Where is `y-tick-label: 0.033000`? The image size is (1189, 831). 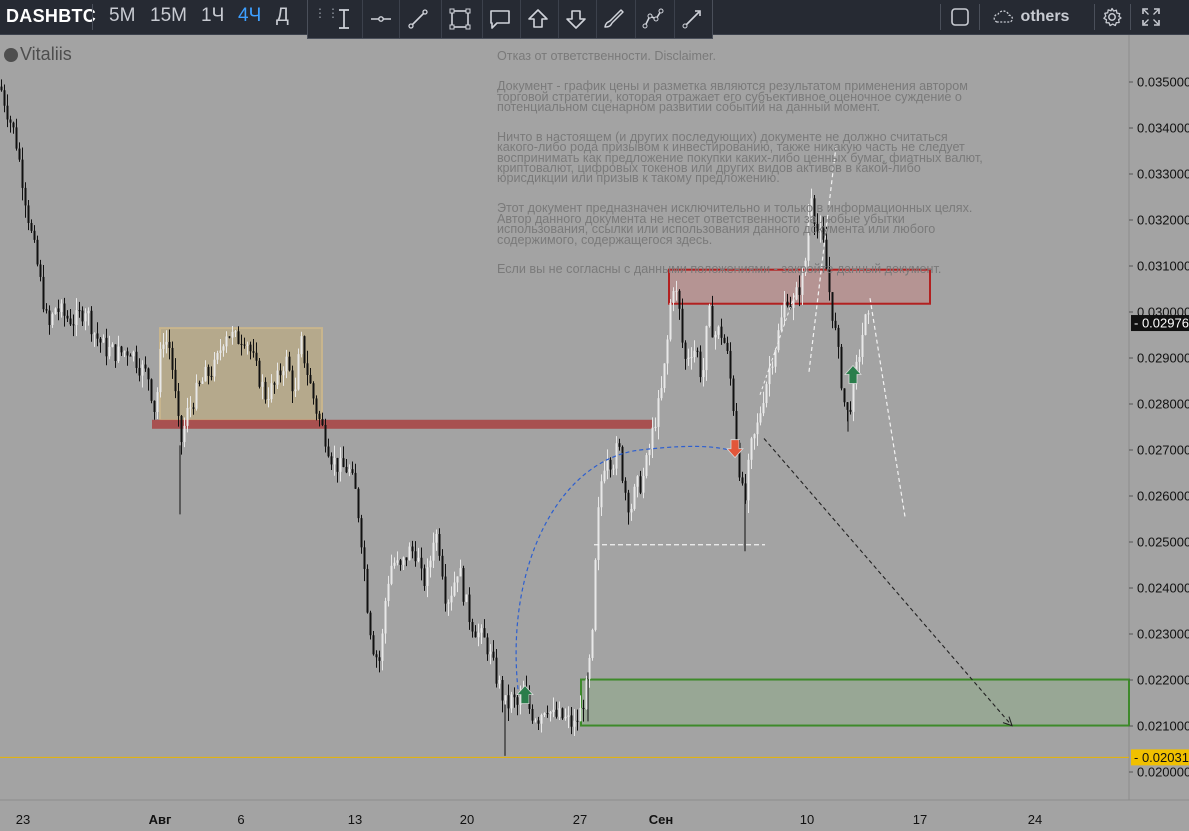 y-tick-label: 0.033000 is located at coordinates (1163, 174).